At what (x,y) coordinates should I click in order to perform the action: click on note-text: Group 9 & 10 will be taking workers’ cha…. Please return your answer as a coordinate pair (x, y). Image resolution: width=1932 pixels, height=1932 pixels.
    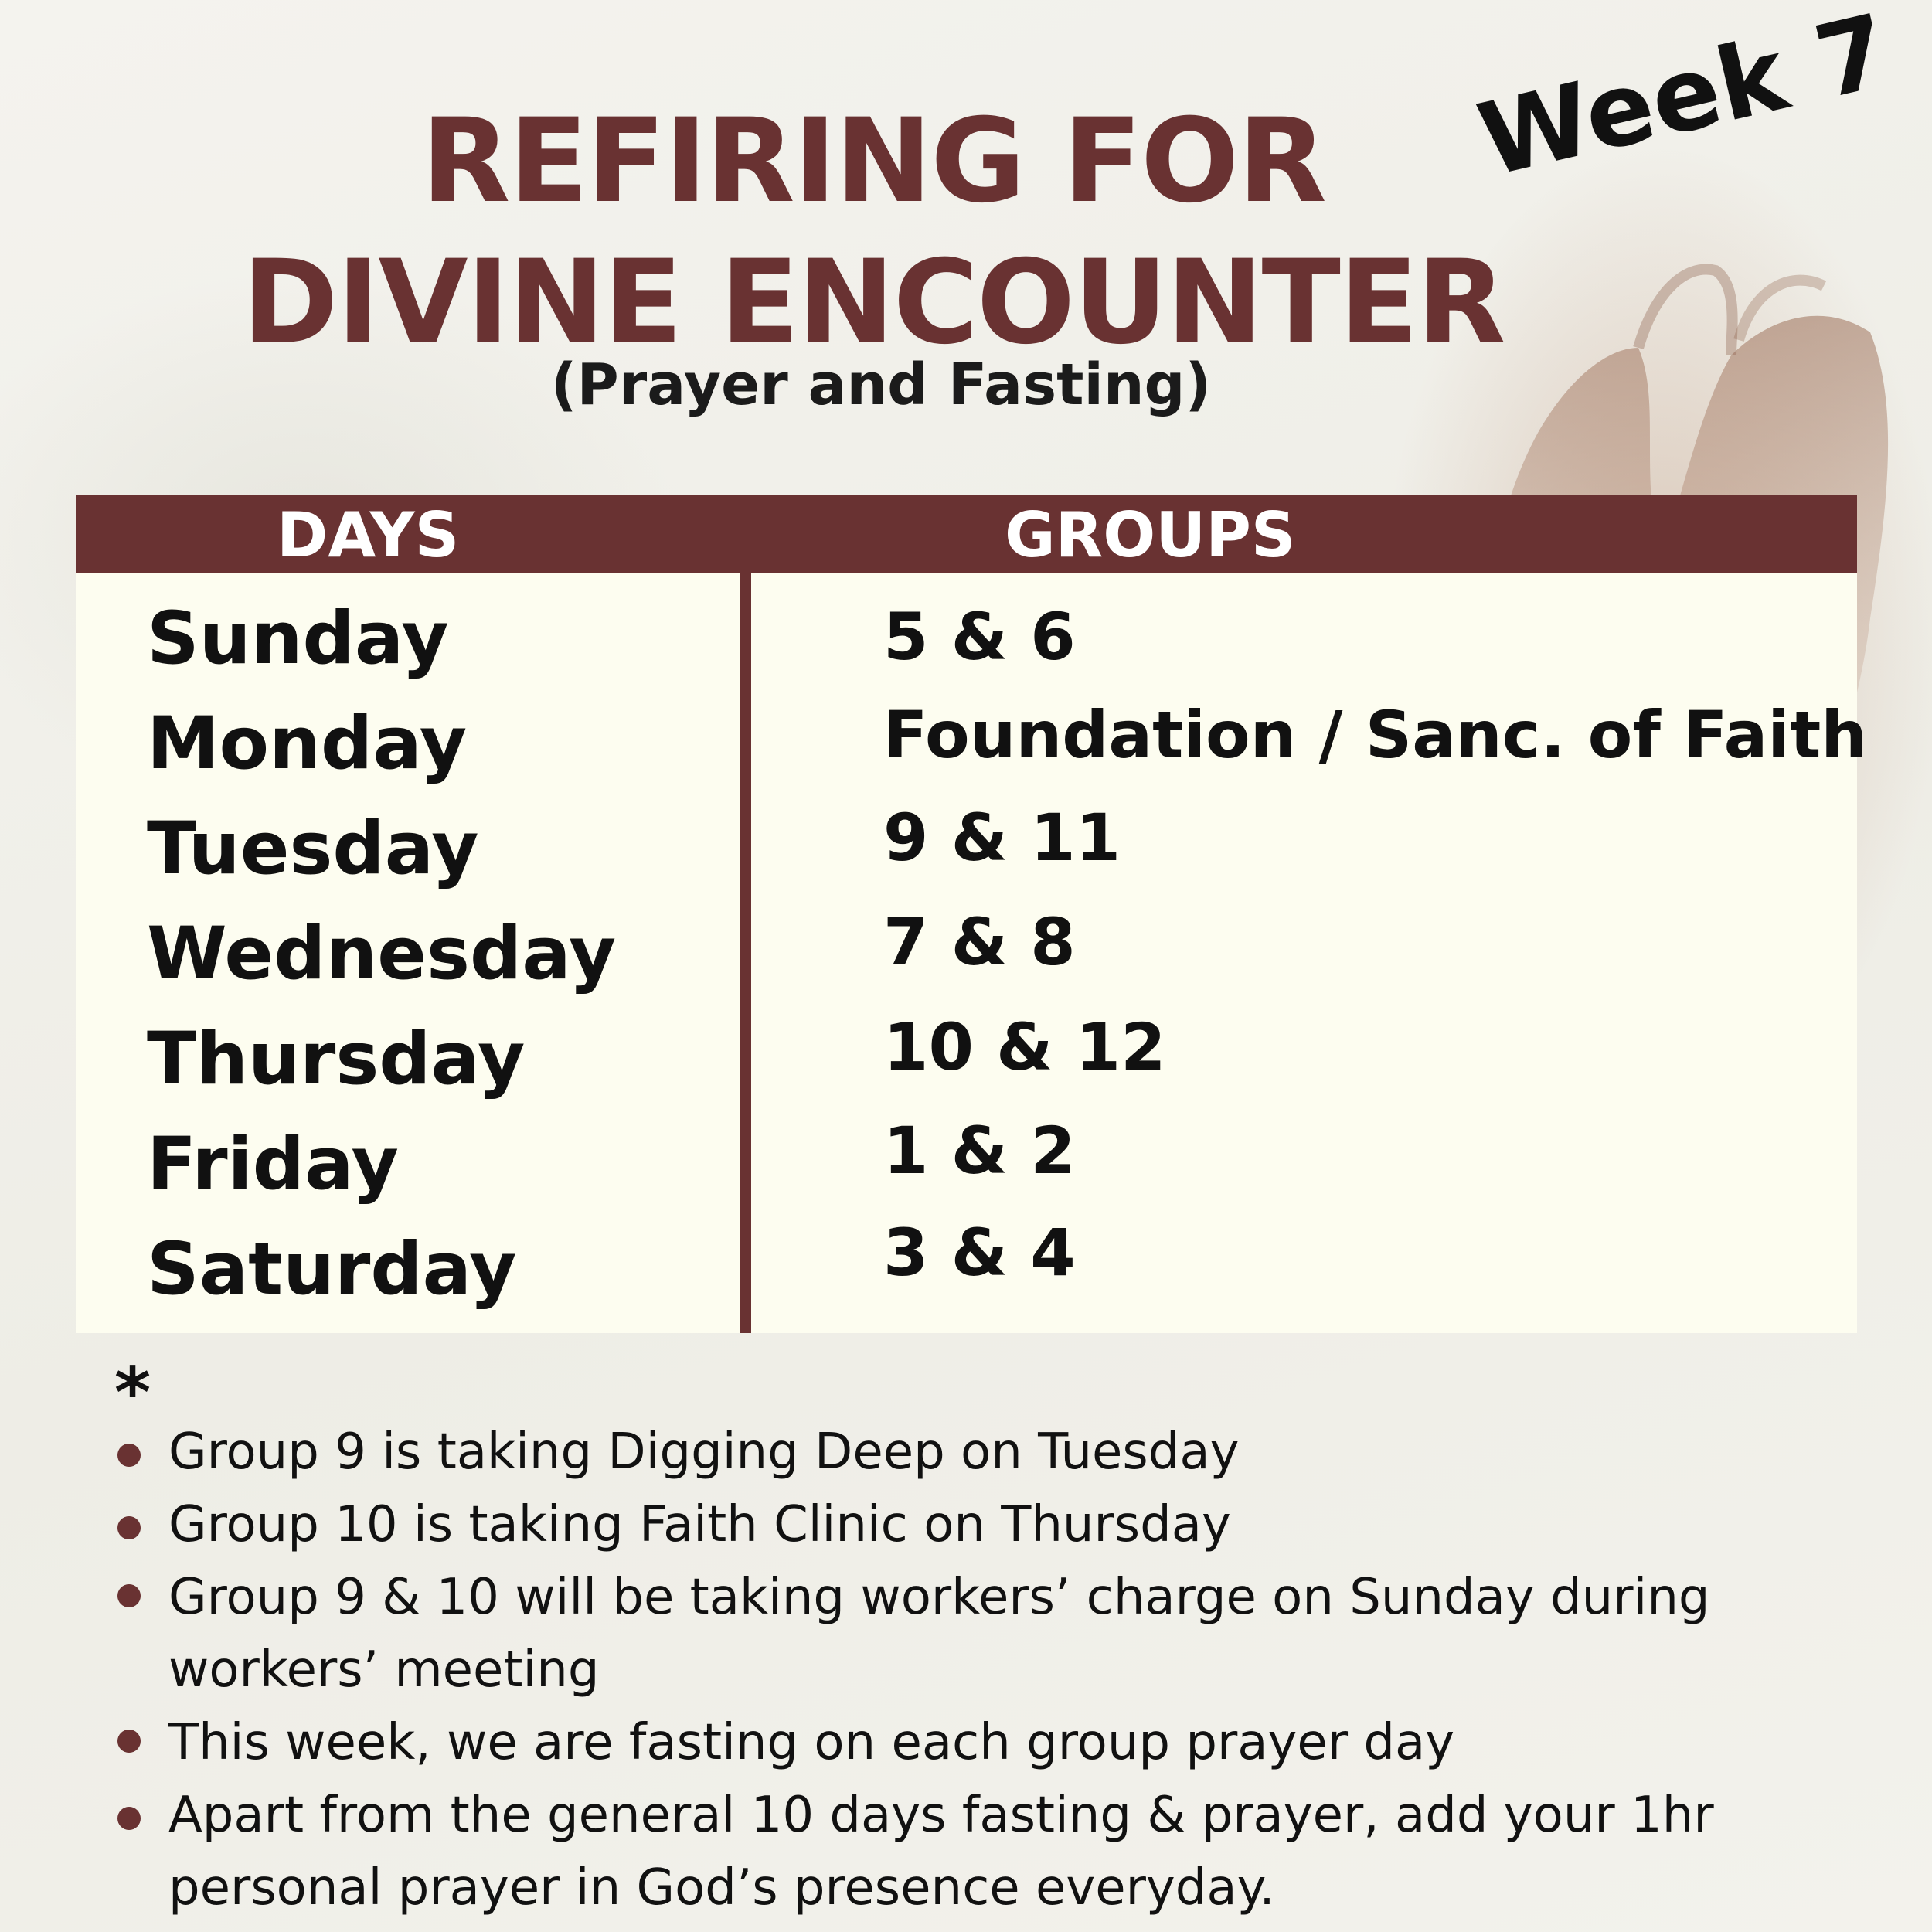
    Looking at the image, I should click on (939, 1634).